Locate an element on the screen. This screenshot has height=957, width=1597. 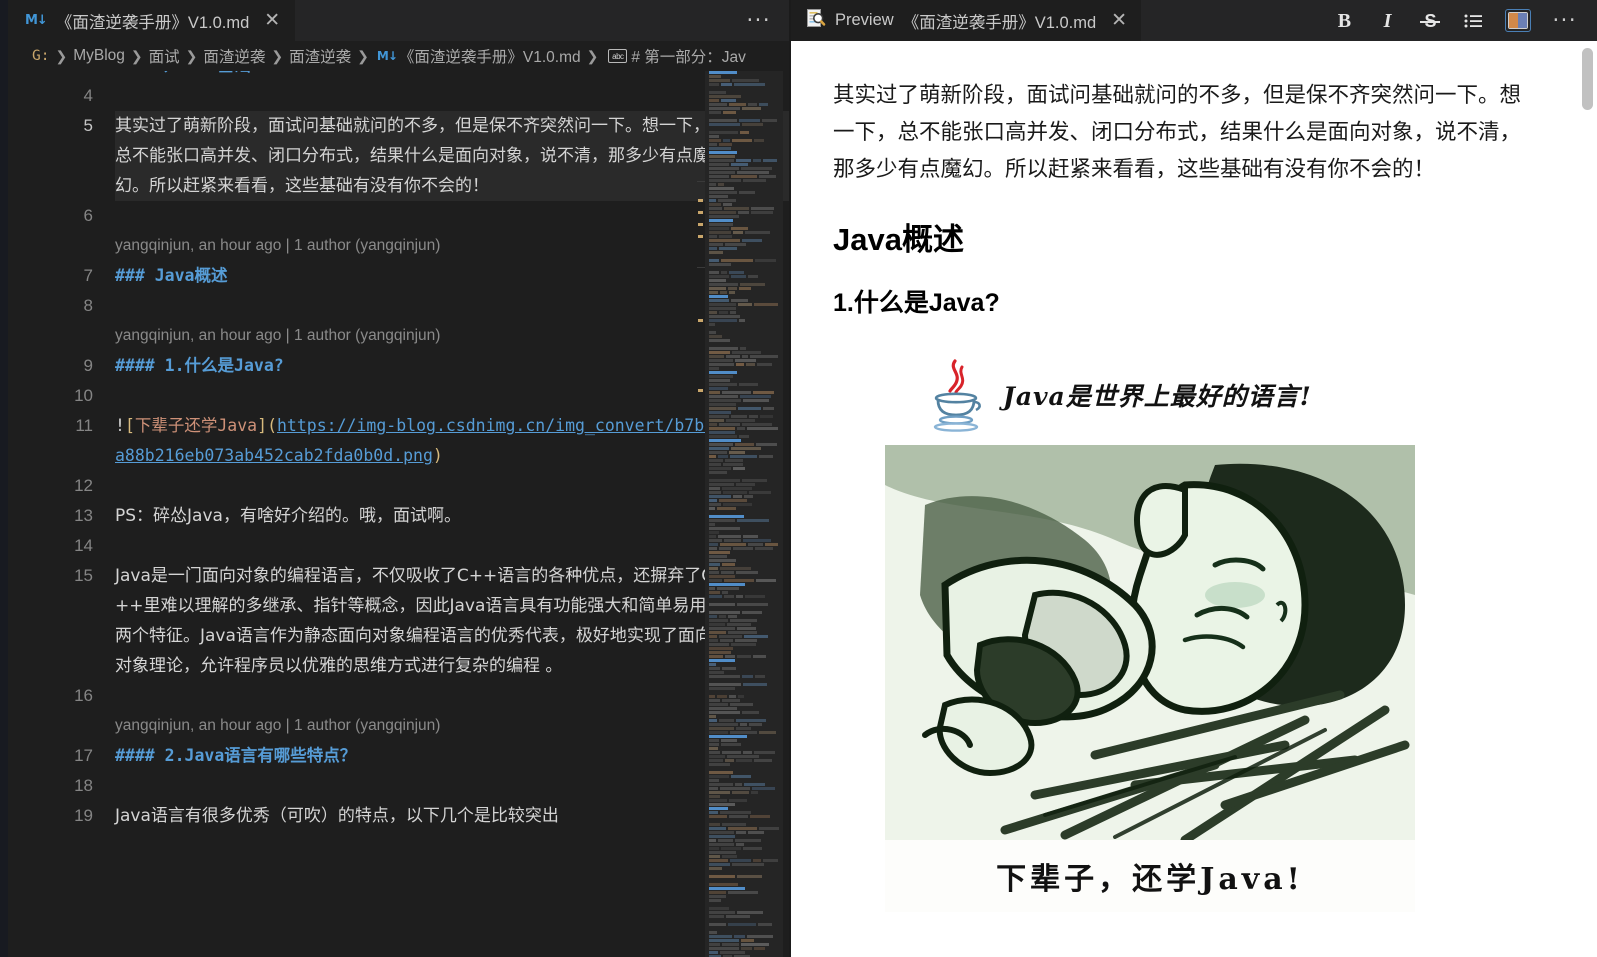
breadcrumb-item-interview: 面试 is located at coordinates (164, 56).